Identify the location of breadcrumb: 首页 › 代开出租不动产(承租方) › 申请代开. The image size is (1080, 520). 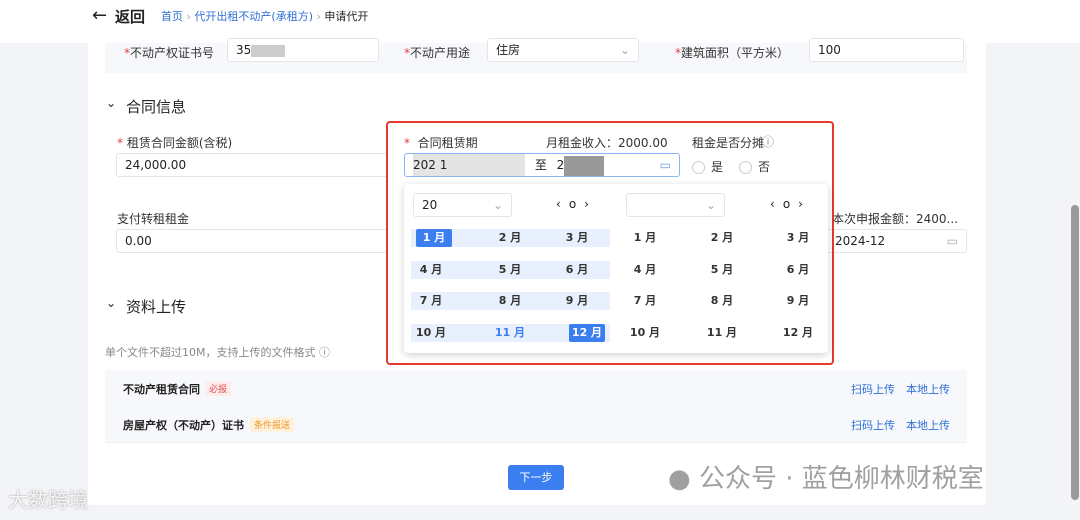
(265, 16).